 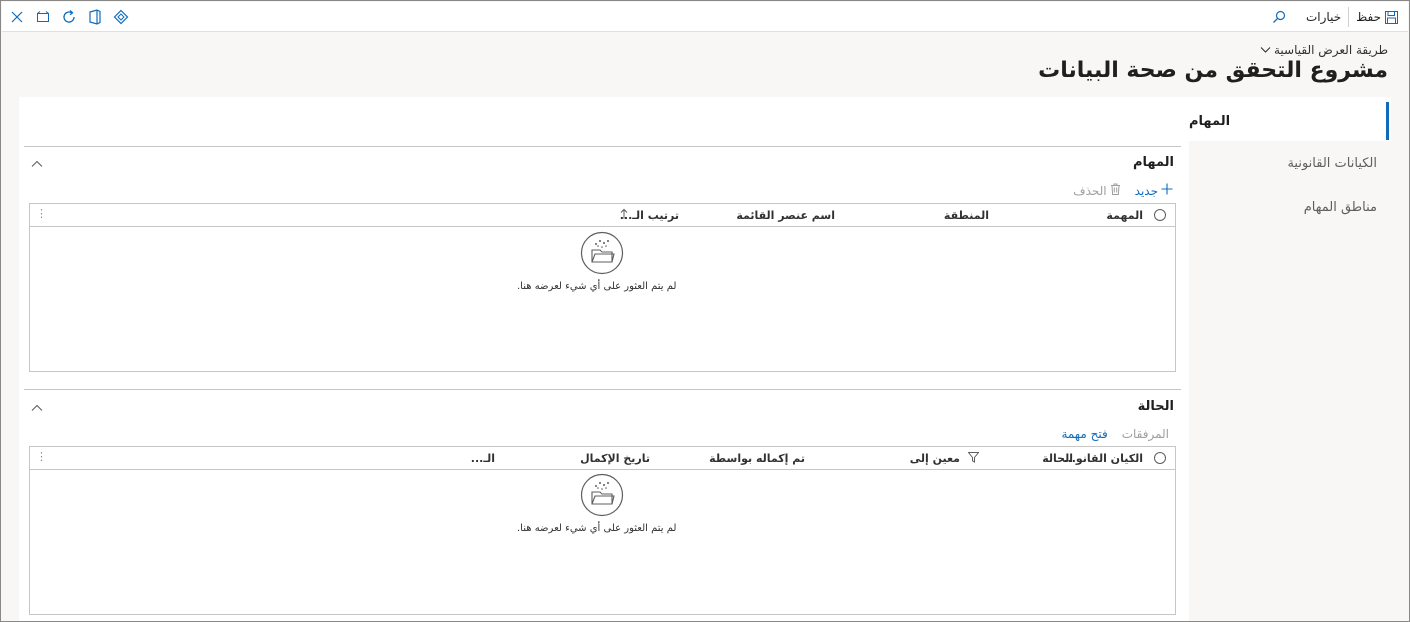 I want to click on search-button, so click(x=1279, y=17).